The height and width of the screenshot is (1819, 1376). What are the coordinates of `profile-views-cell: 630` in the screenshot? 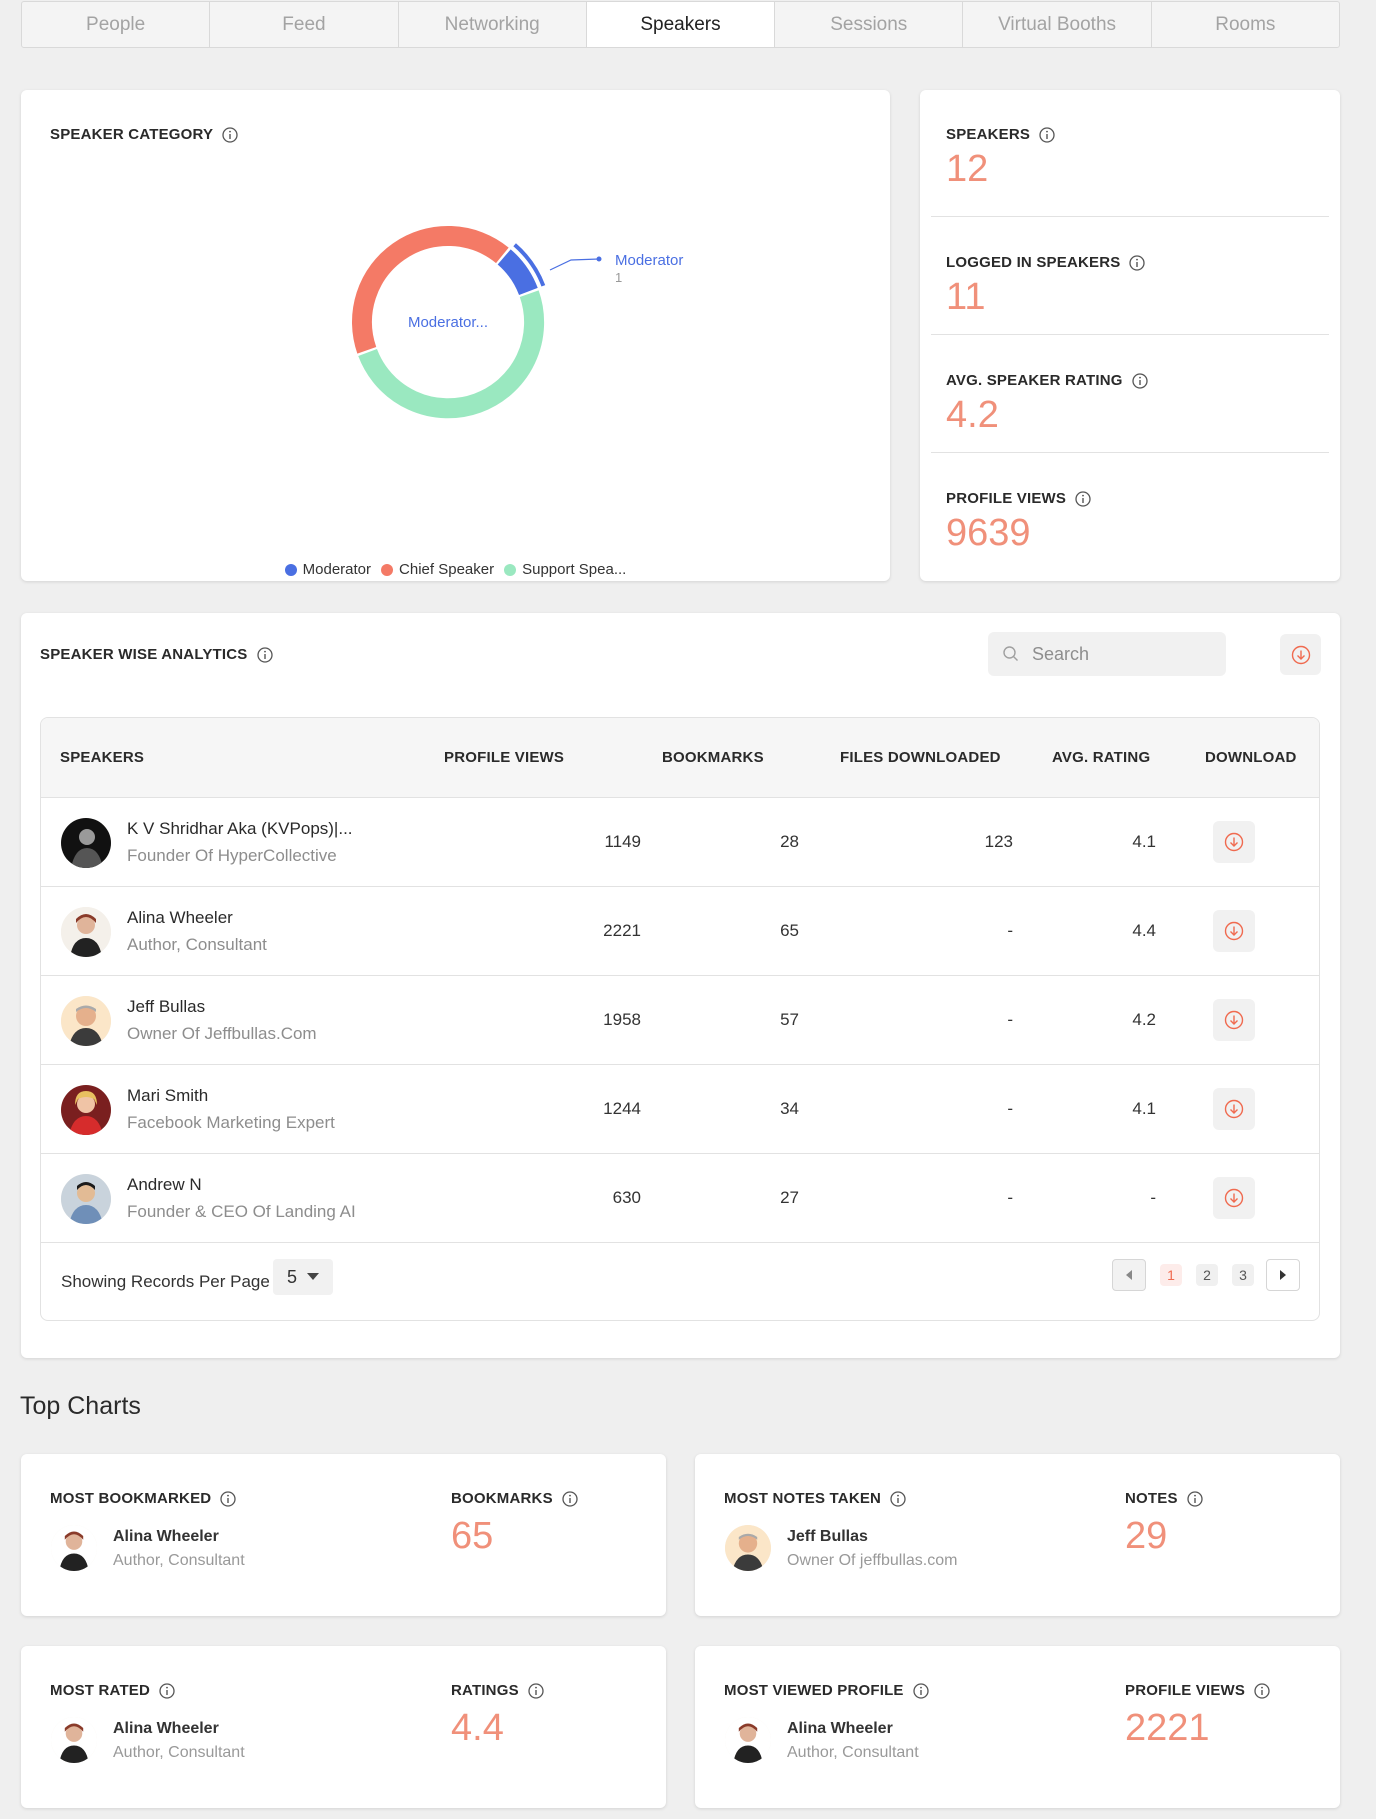 It's located at (626, 1197).